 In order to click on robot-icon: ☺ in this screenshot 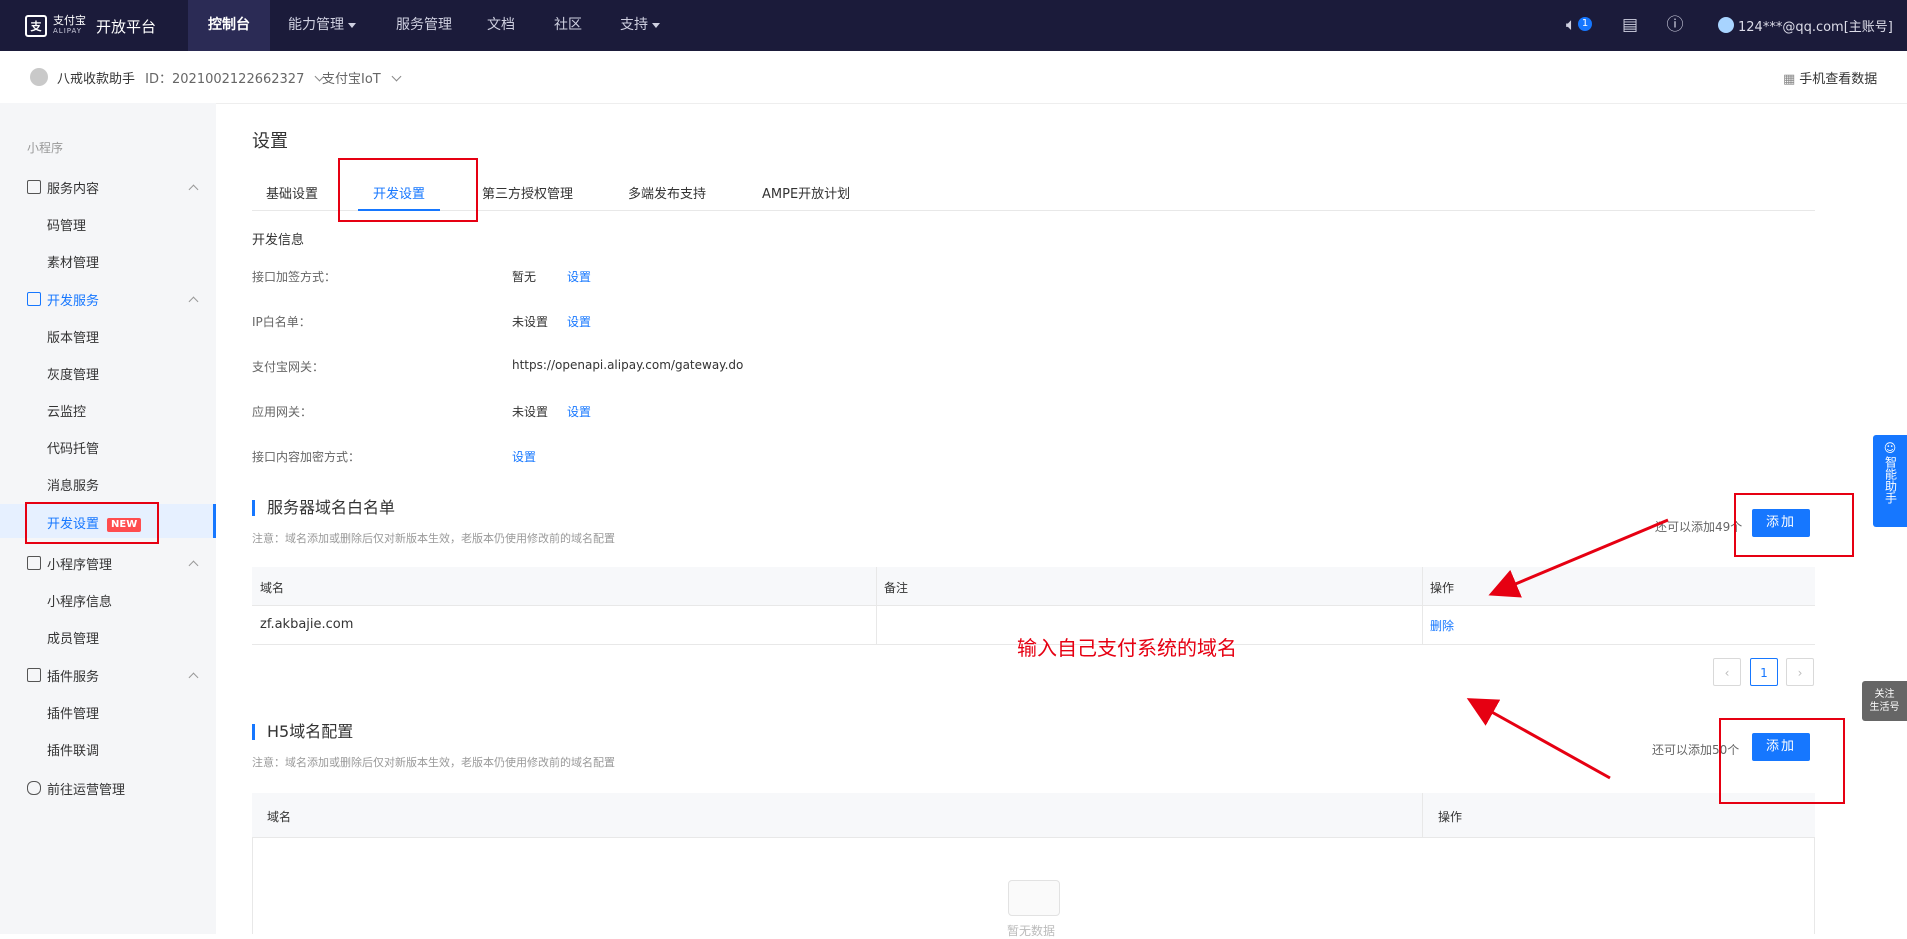, I will do `click(1890, 448)`.